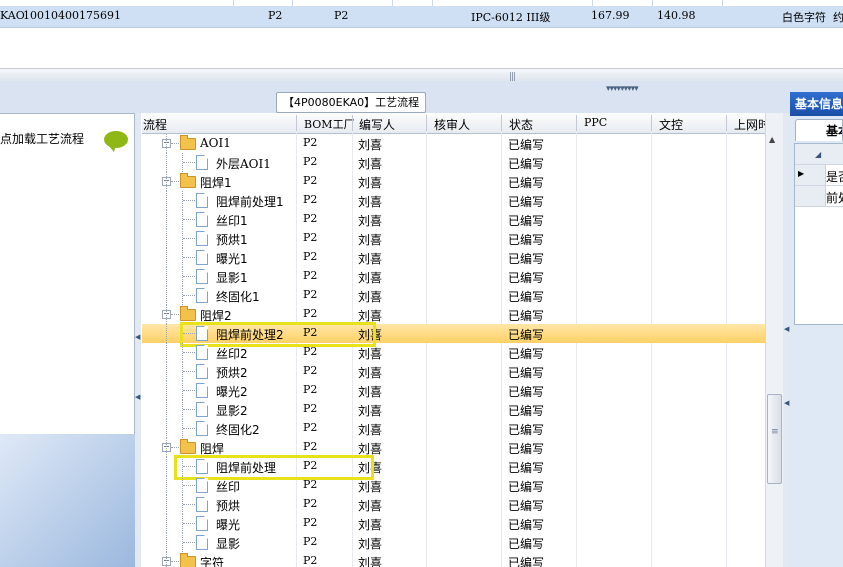 This screenshot has width=843, height=567. I want to click on corner-triangle-icon: ◢, so click(818, 154).